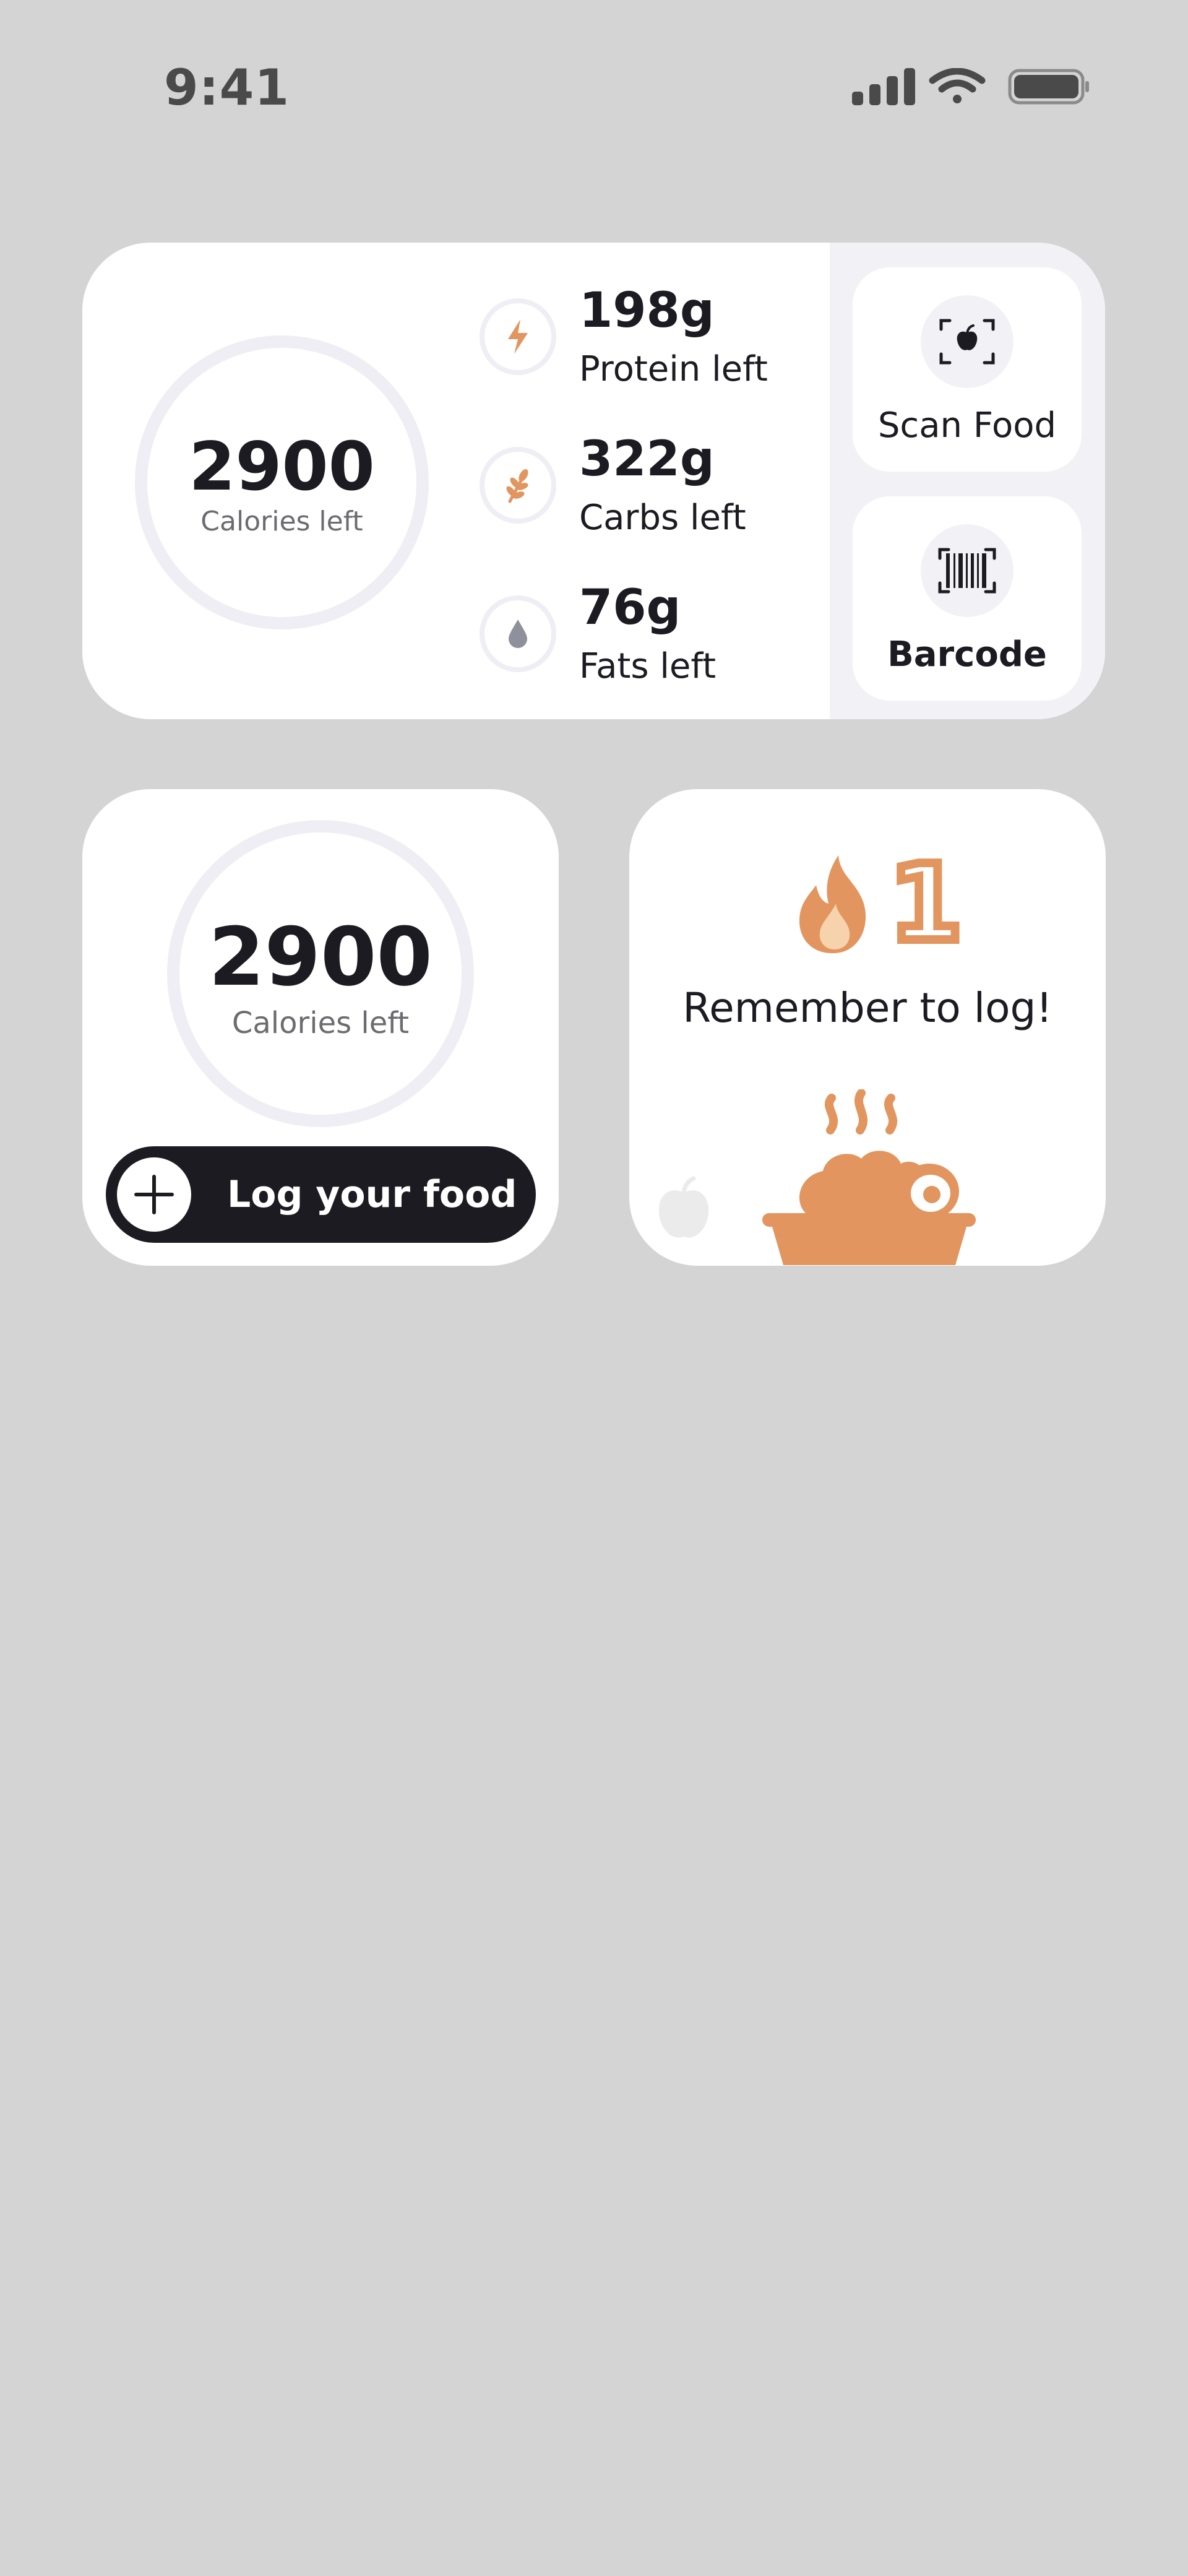 Image resolution: width=1188 pixels, height=2576 pixels. I want to click on fats-value: 76g, so click(630, 608).